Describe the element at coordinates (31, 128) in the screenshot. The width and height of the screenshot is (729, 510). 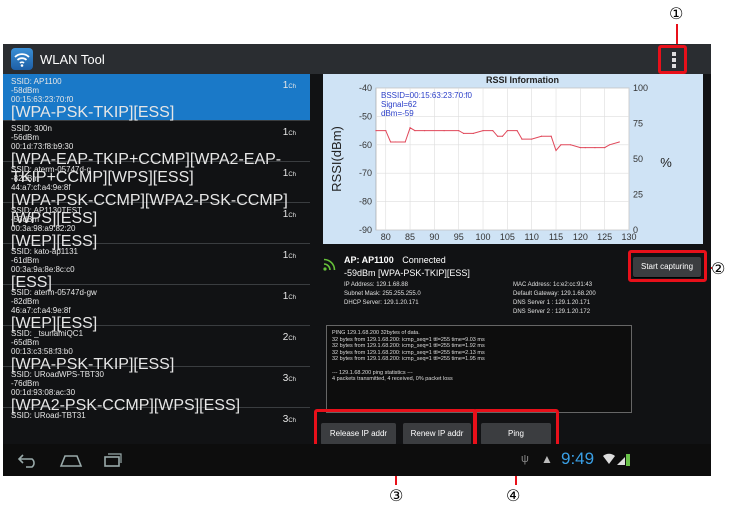
I see `network-ssid: SSID: 300n` at that location.